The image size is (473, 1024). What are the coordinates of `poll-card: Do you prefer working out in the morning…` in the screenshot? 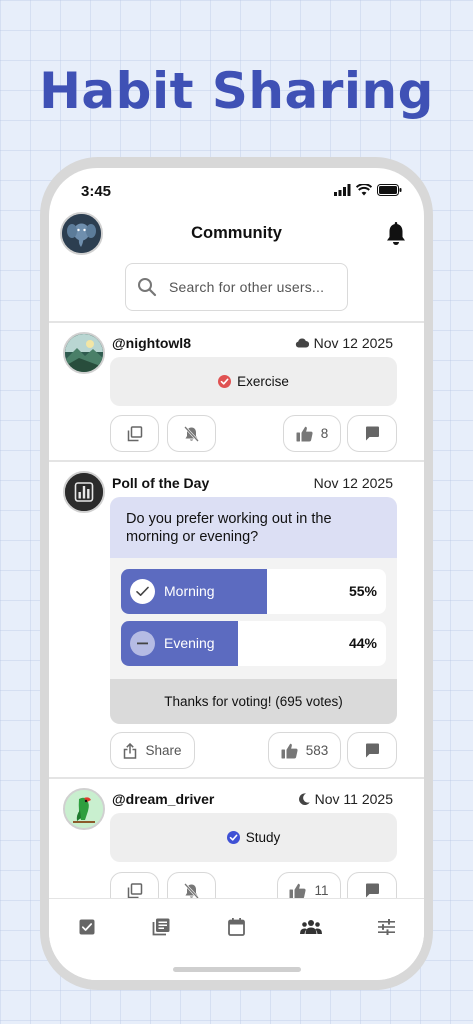 It's located at (253, 610).